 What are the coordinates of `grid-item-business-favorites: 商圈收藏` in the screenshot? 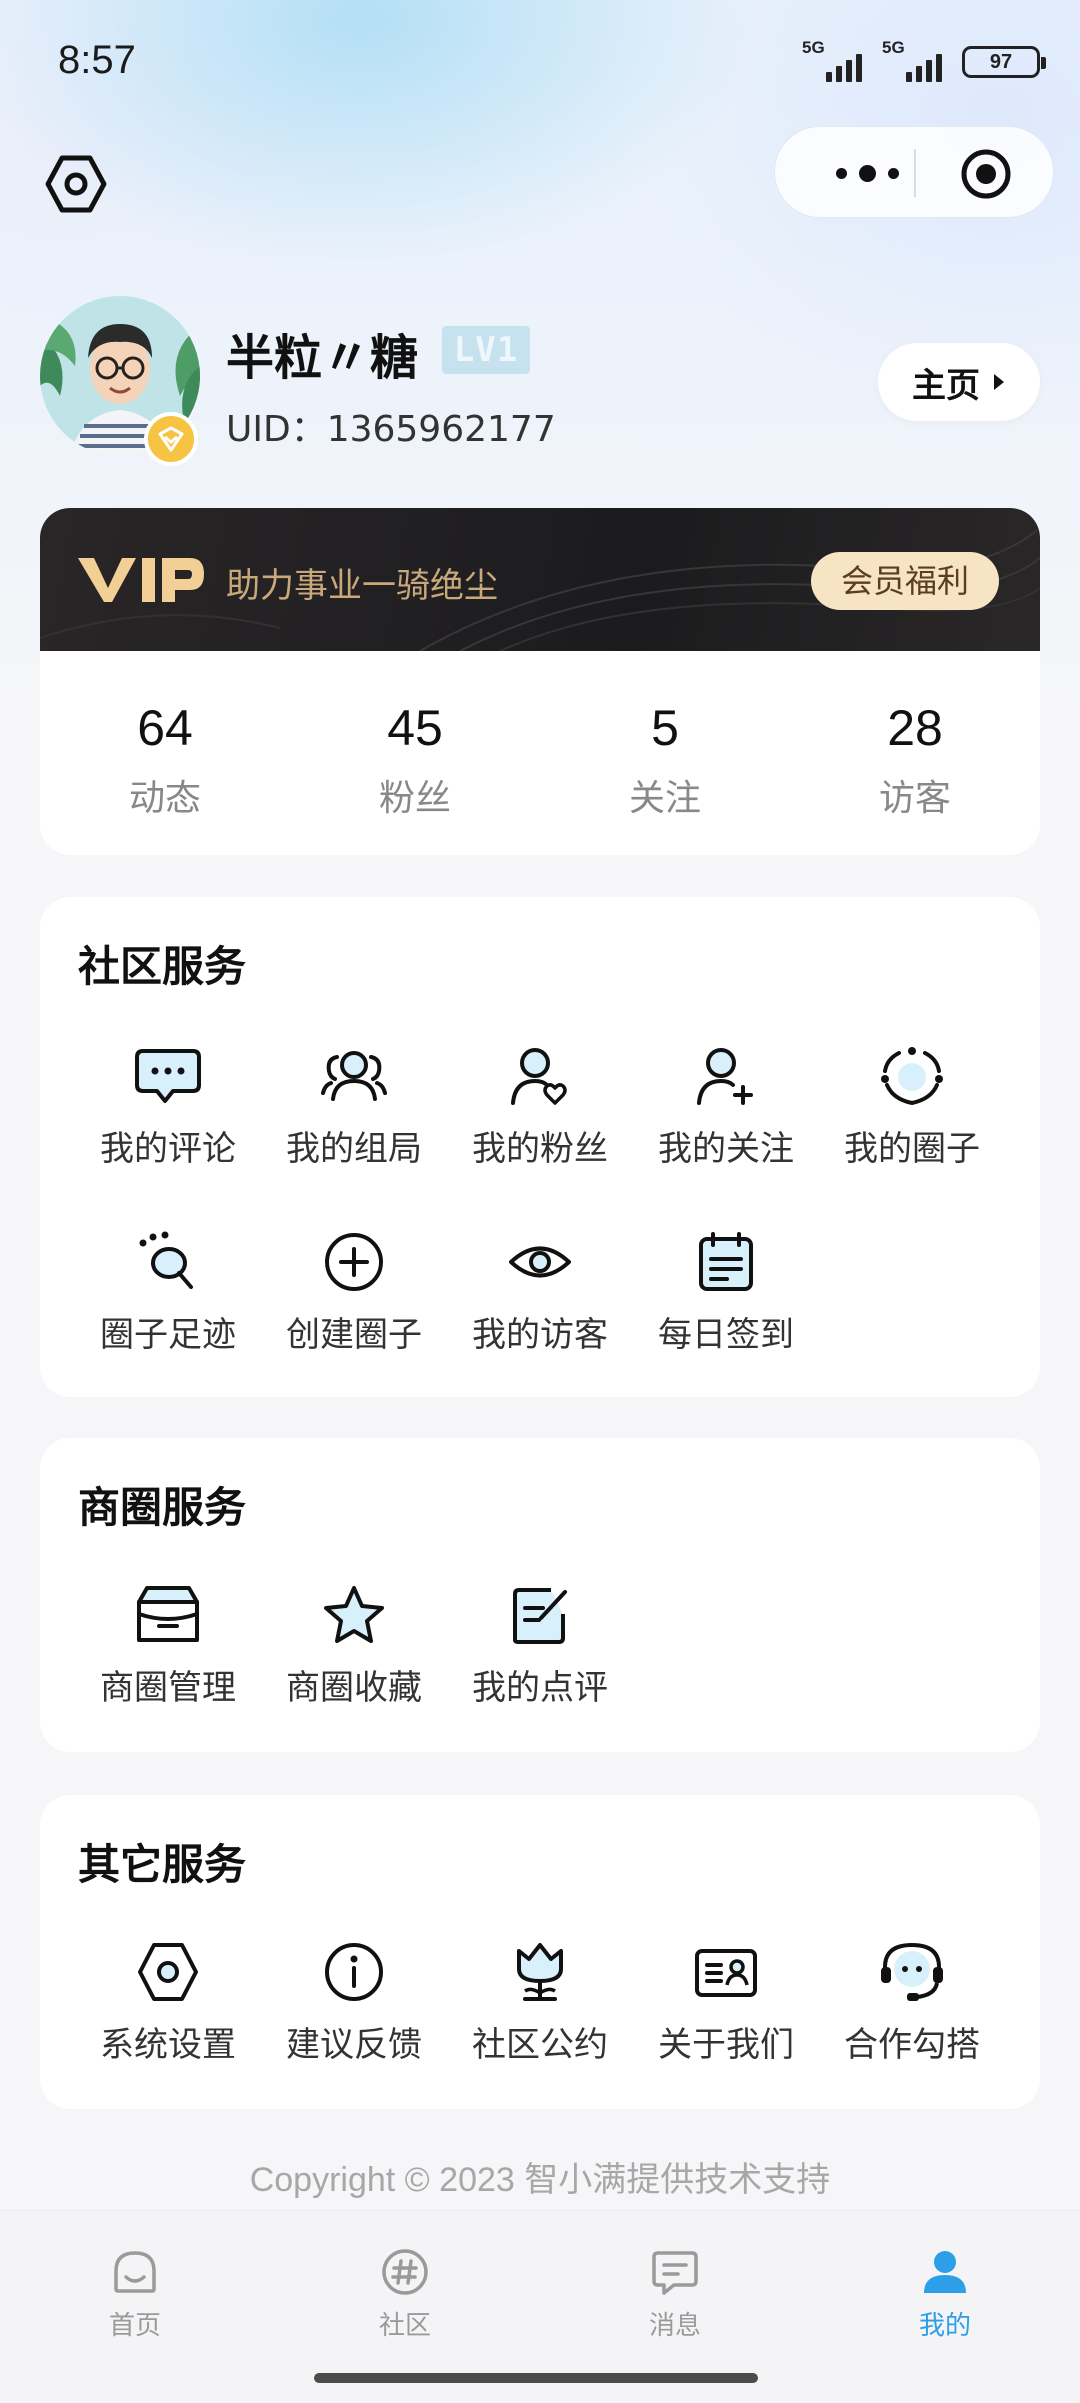 It's located at (354, 1646).